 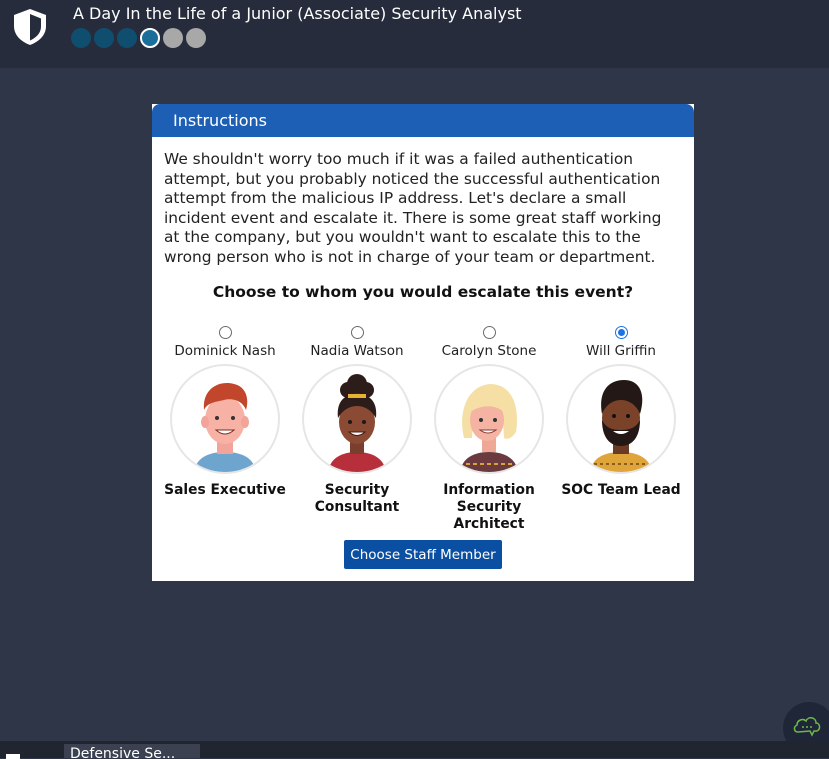 What do you see at coordinates (357, 351) in the screenshot?
I see `staff-name: Nadia Watson` at bounding box center [357, 351].